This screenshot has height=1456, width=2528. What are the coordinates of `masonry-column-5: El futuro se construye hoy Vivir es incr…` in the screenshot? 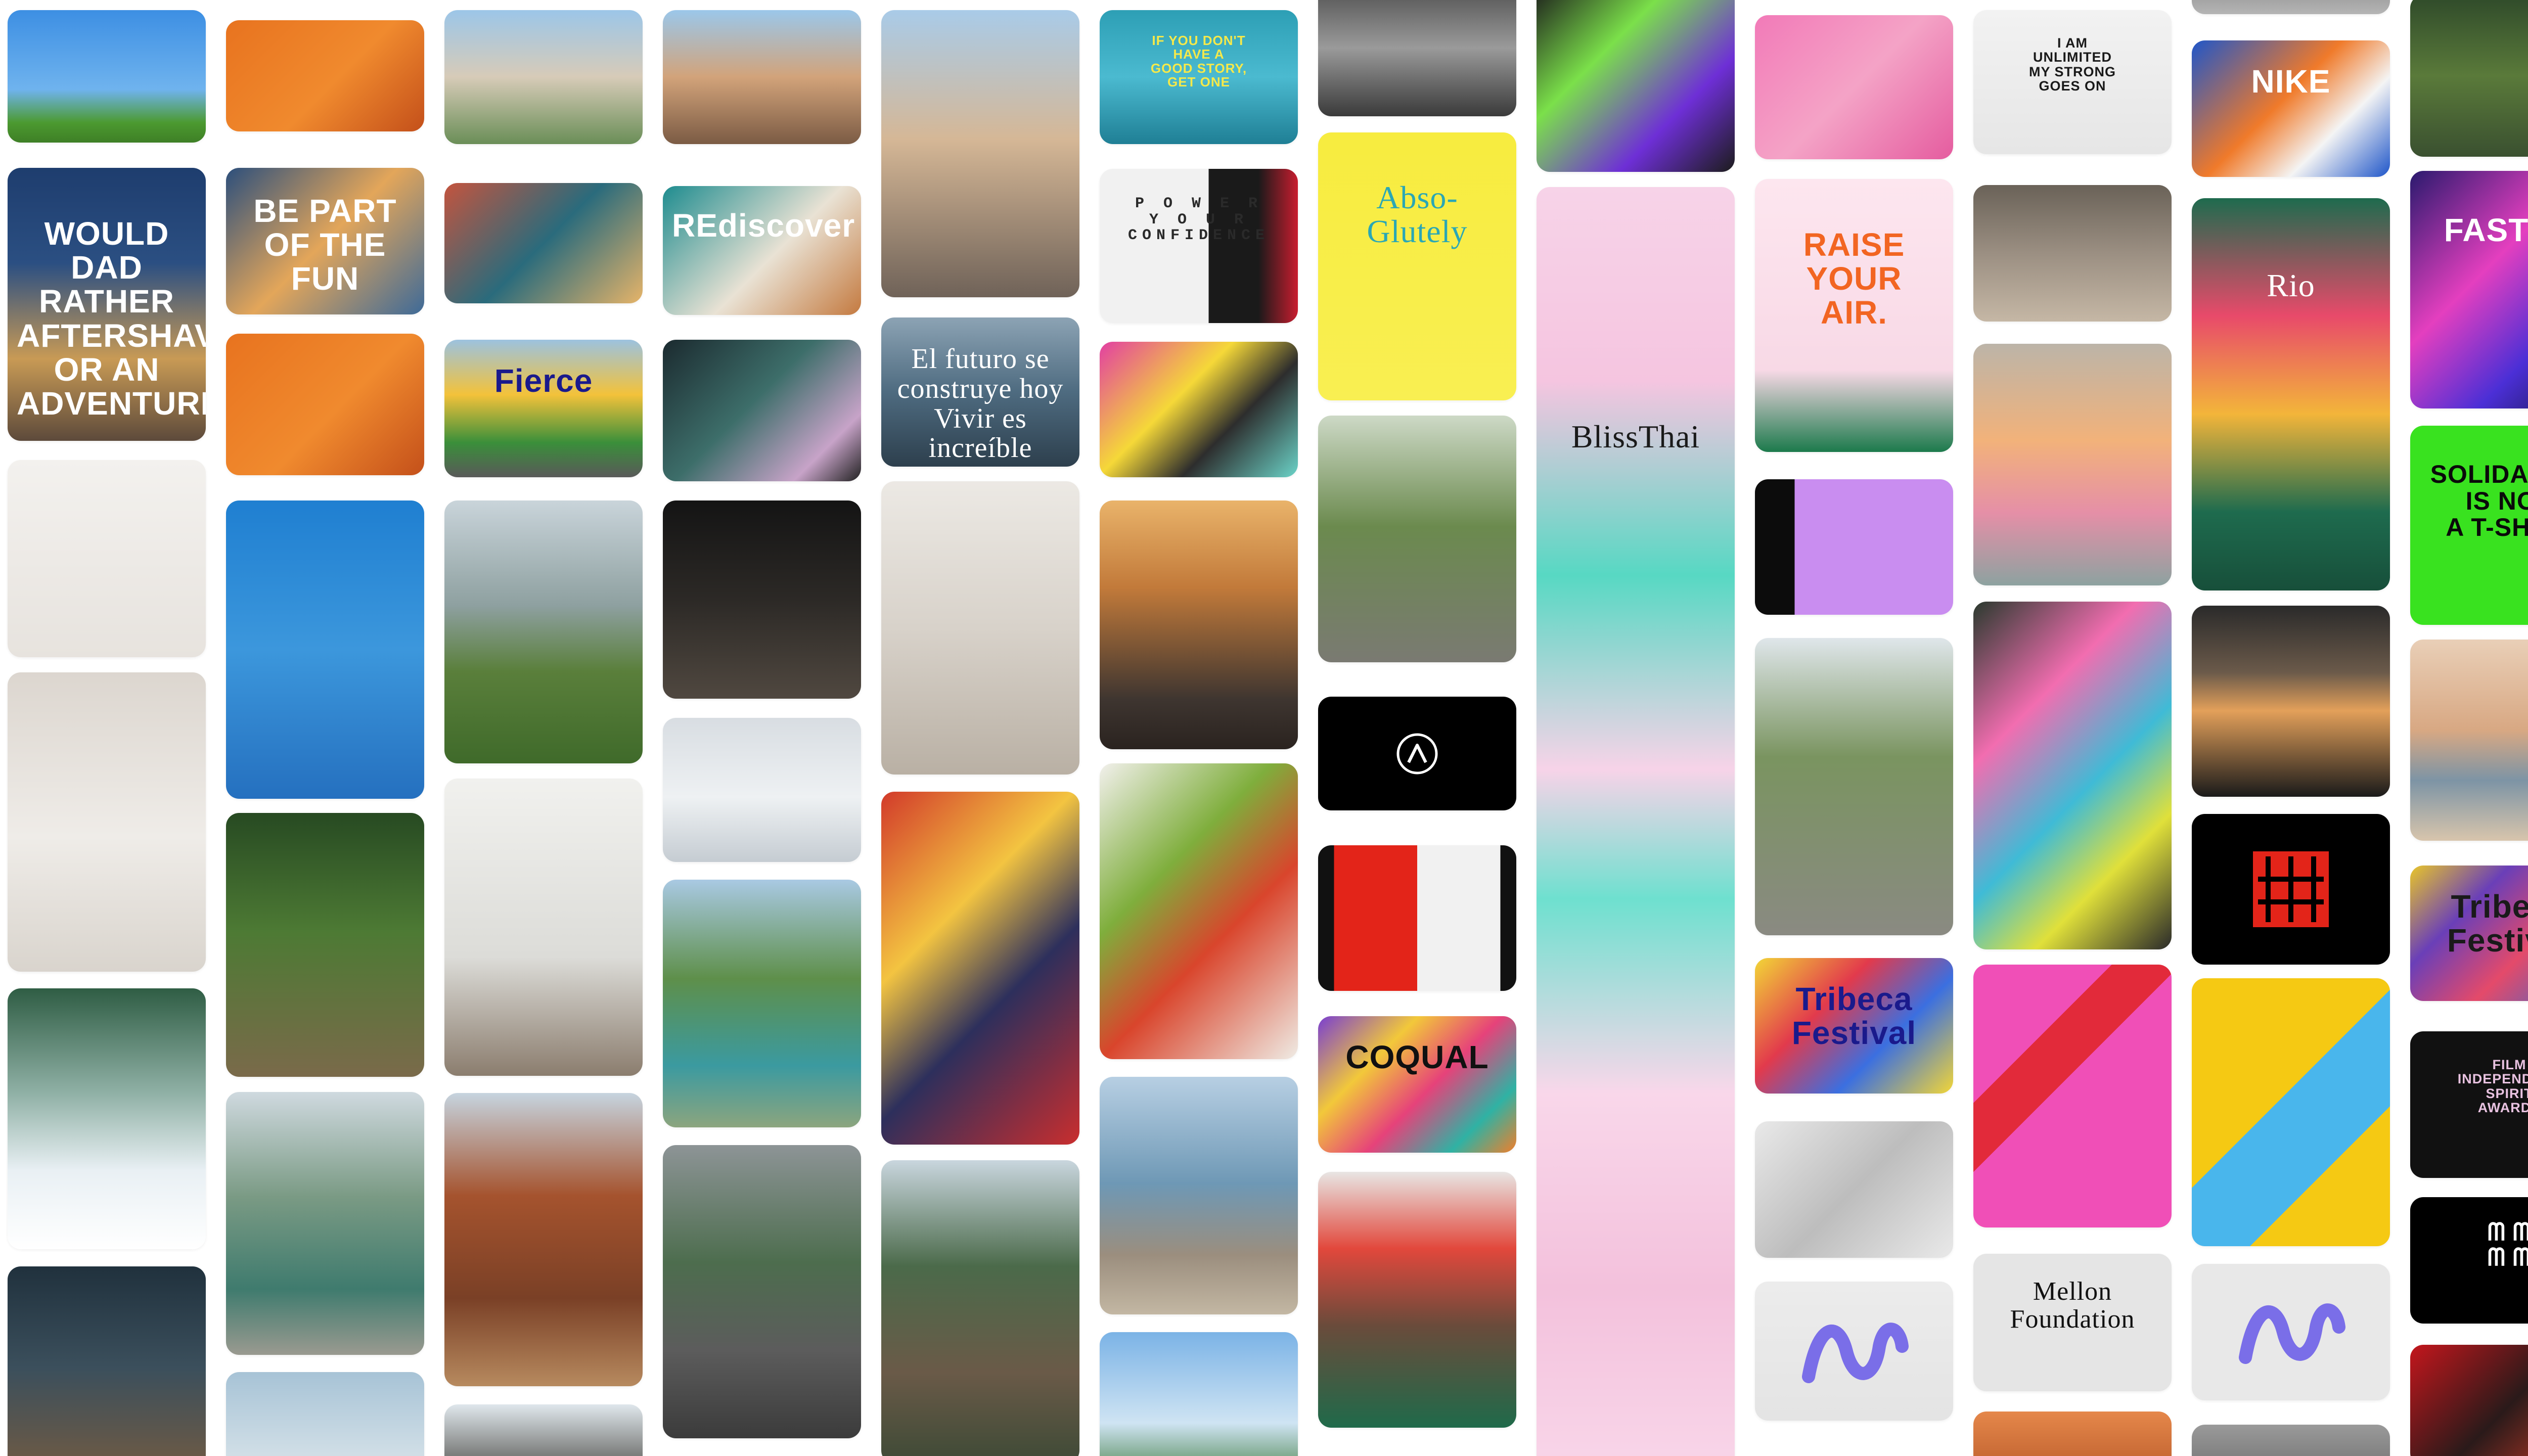 It's located at (980, 728).